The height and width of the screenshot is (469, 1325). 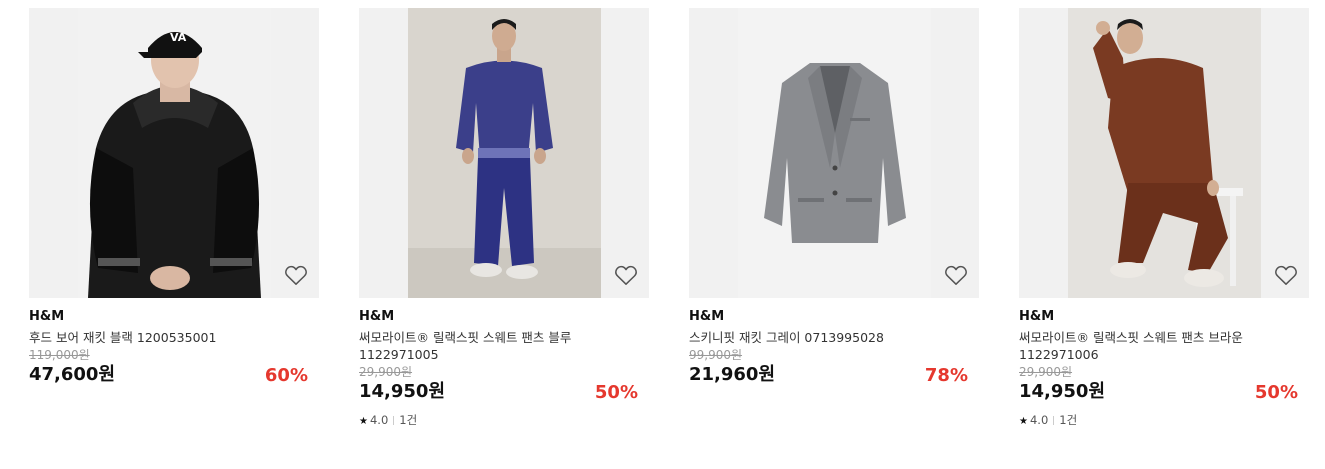 What do you see at coordinates (286, 375) in the screenshot?
I see `discount-rate: 60%` at bounding box center [286, 375].